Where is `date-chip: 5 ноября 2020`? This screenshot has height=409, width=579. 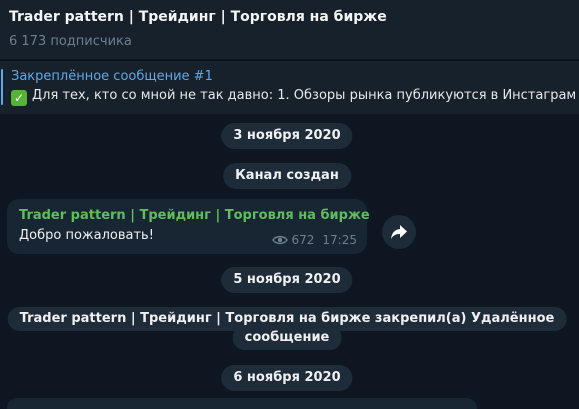 date-chip: 5 ноября 2020 is located at coordinates (287, 280).